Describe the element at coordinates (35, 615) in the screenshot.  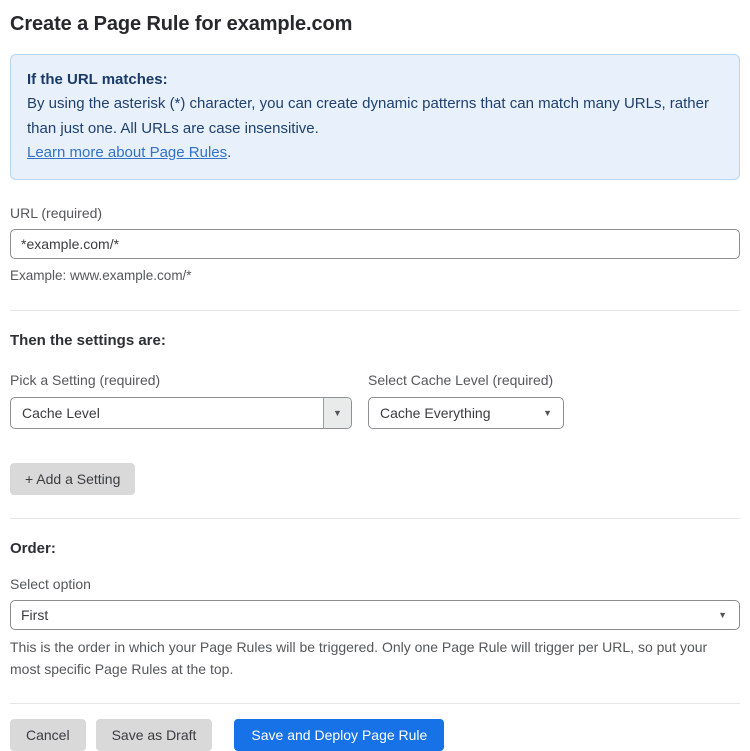
I see `order-select-value: First` at that location.